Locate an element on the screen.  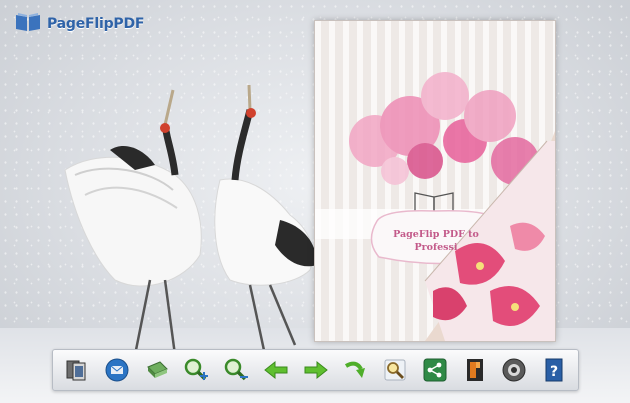
social-share-button is located at coordinates (435, 370).